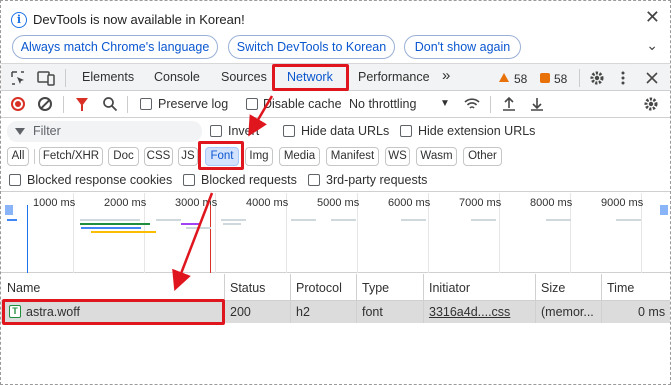 This screenshot has width=671, height=385. What do you see at coordinates (652, 312) in the screenshot?
I see `request-time: 0 ms` at bounding box center [652, 312].